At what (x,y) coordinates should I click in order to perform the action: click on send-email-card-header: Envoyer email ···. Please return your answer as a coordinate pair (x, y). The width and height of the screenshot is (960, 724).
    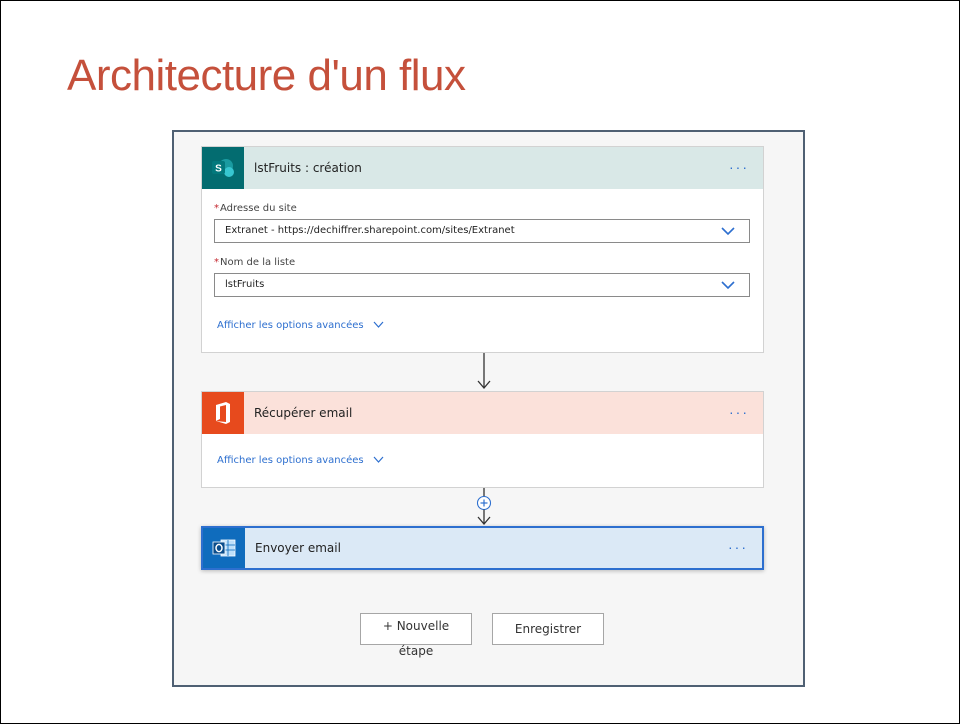
    Looking at the image, I should click on (482, 548).